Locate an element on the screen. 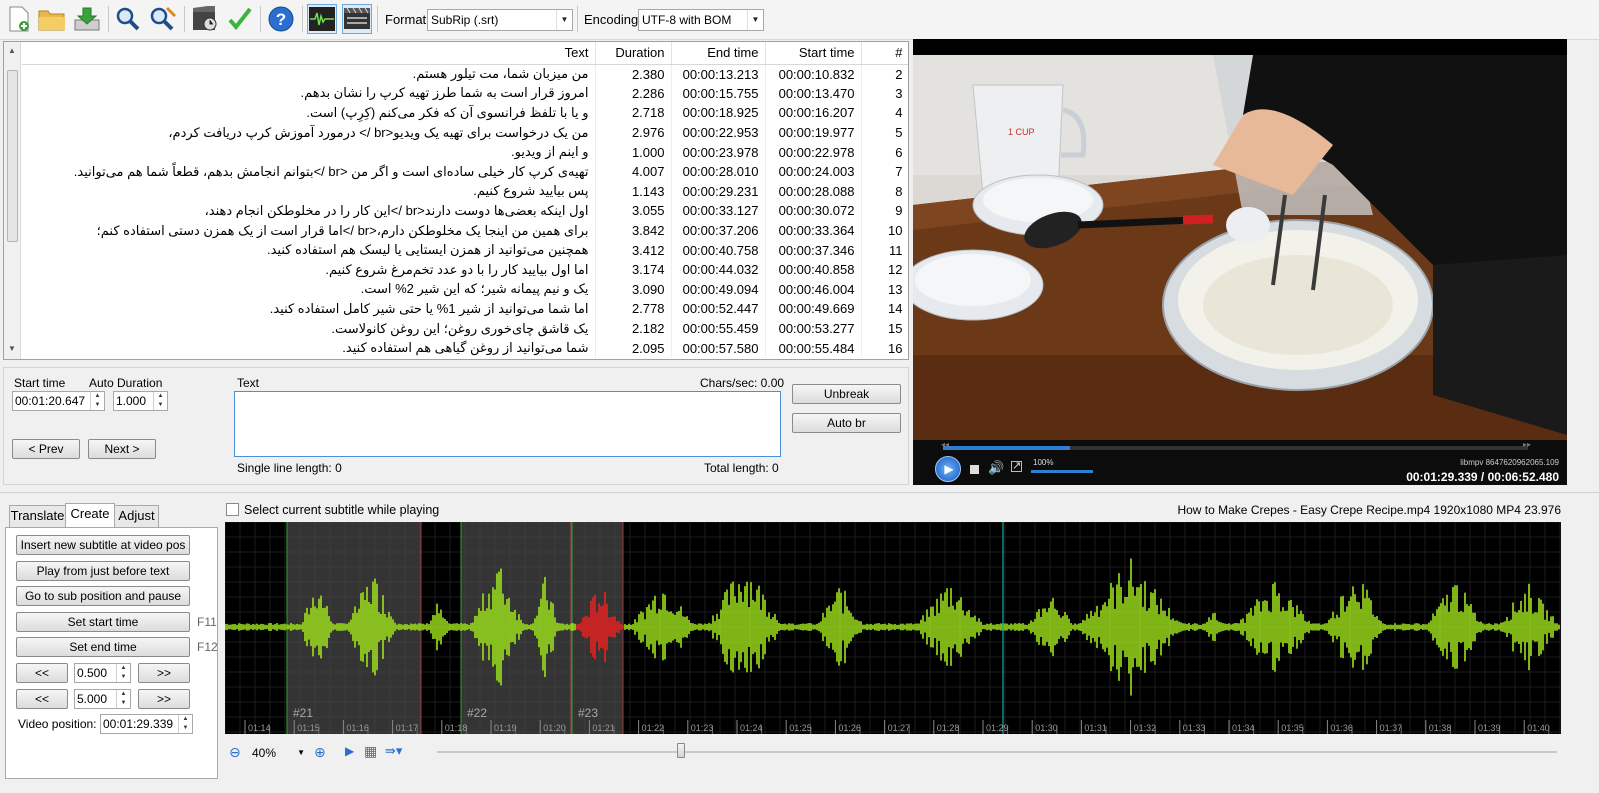 Image resolution: width=1599 pixels, height=793 pixels. scroll-down-icon: ▼ is located at coordinates (12, 348).